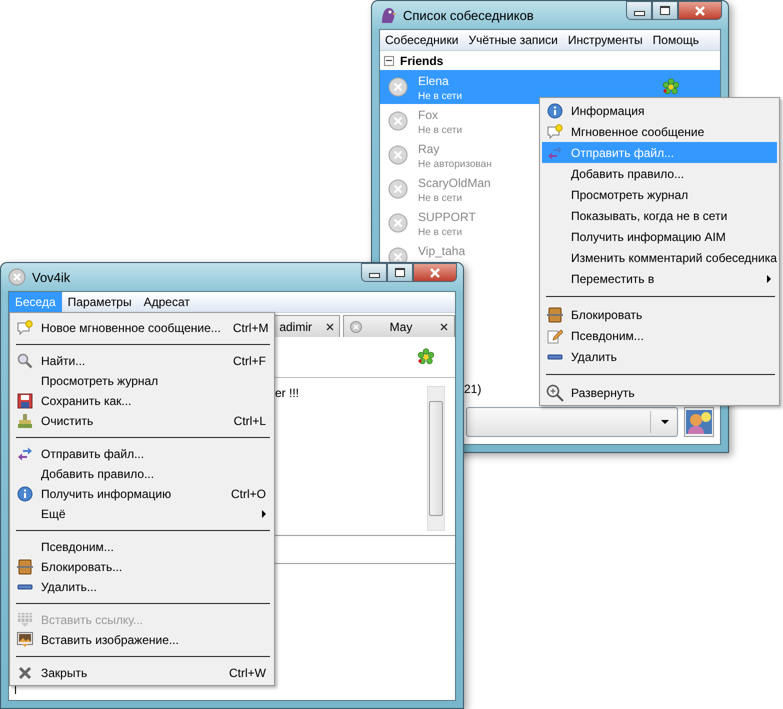 The width and height of the screenshot is (783, 709). Describe the element at coordinates (455, 164) in the screenshot. I see `contact-status: Не авторизован` at that location.